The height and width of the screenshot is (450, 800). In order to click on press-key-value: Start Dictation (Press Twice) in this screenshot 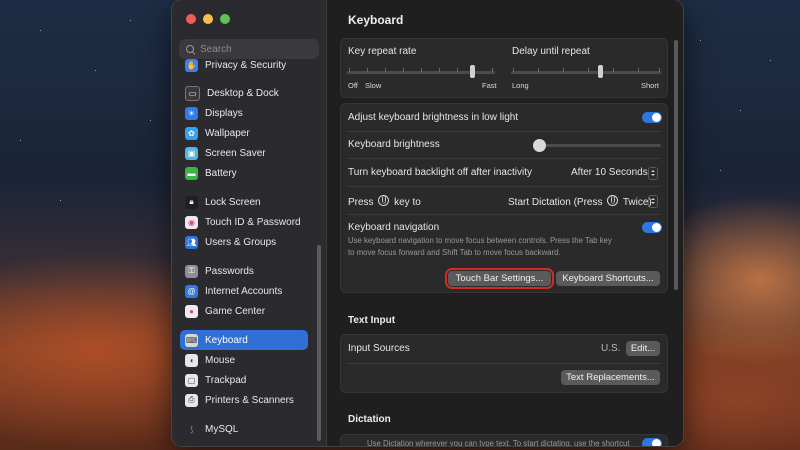, I will do `click(580, 201)`.